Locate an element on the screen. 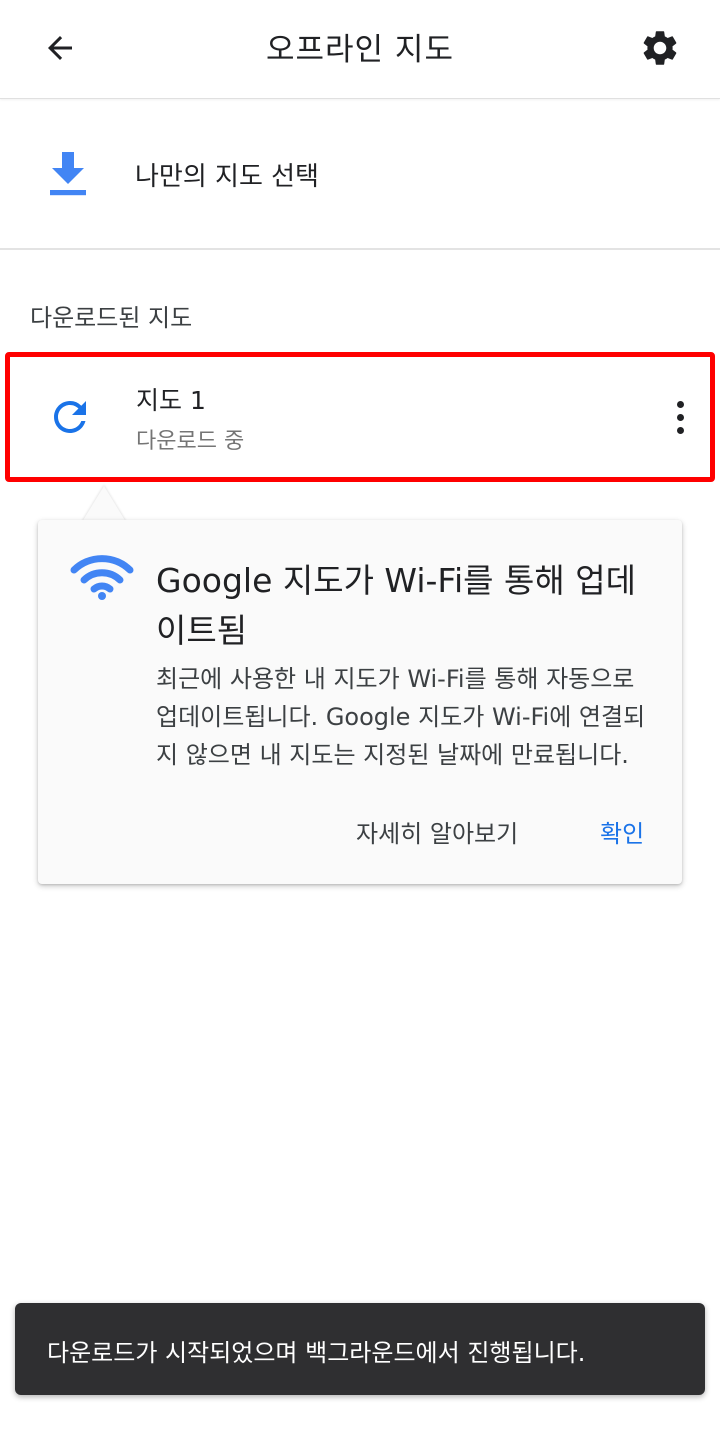 Image resolution: width=720 pixels, height=1440 pixels. wifi-icon is located at coordinates (102, 577).